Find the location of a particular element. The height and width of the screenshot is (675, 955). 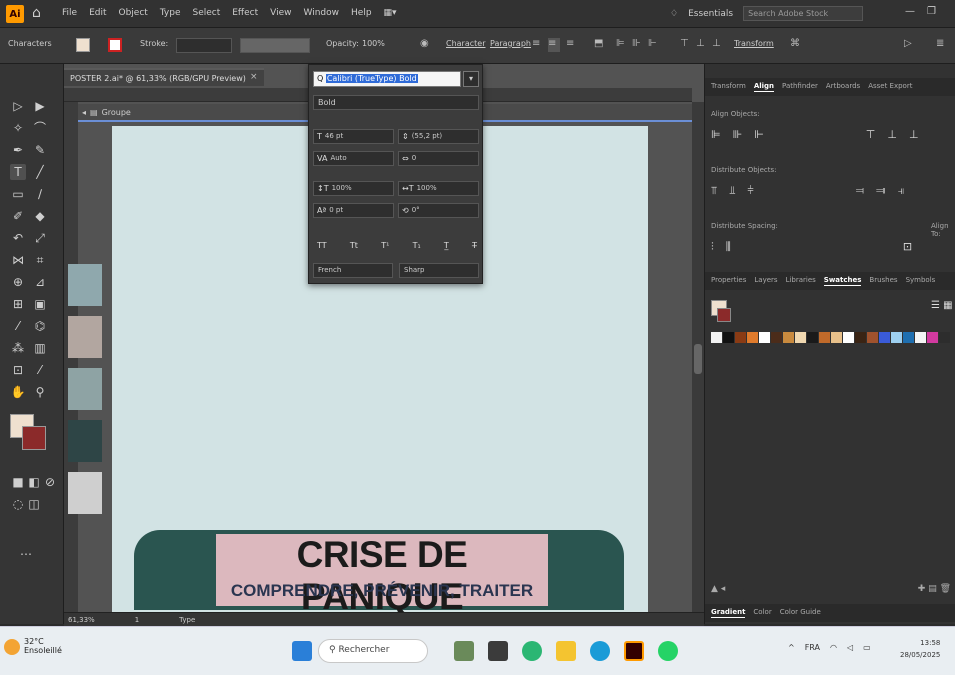

isolate-icon: ⌘ is located at coordinates (796, 45).